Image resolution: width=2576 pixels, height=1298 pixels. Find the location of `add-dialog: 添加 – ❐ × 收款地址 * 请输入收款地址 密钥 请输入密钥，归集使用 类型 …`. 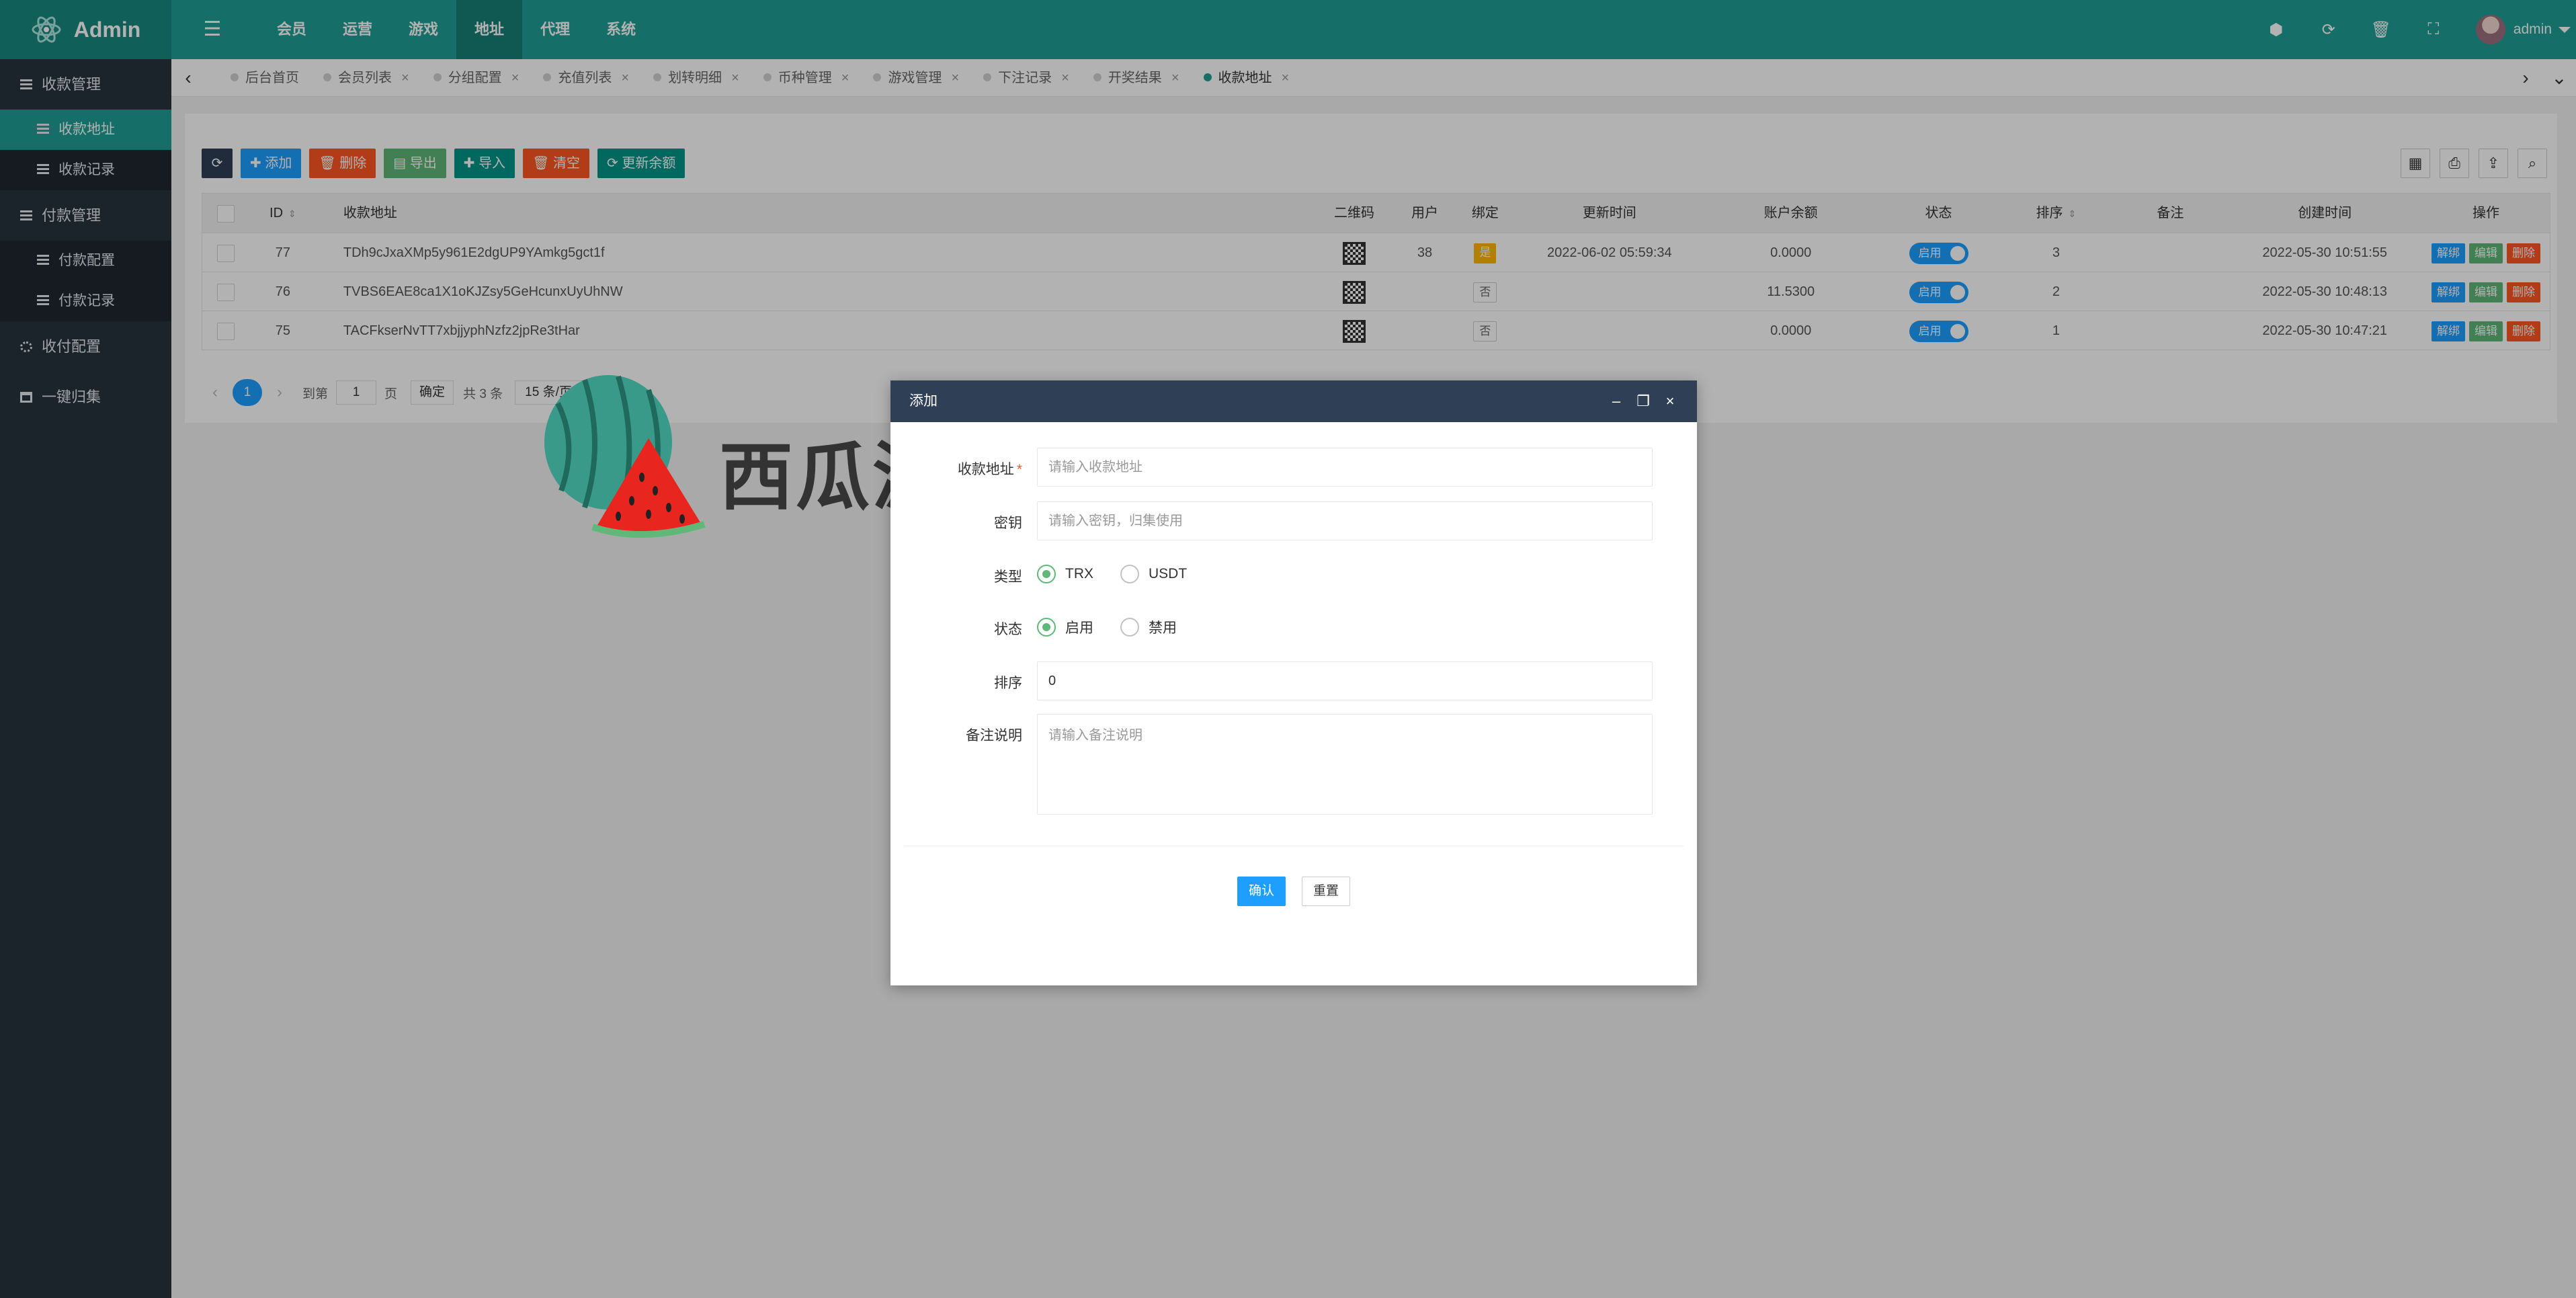

add-dialog: 添加 – ❐ × 收款地址 * 请输入收款地址 密钥 请输入密钥，归集使用 类型 … is located at coordinates (1293, 682).